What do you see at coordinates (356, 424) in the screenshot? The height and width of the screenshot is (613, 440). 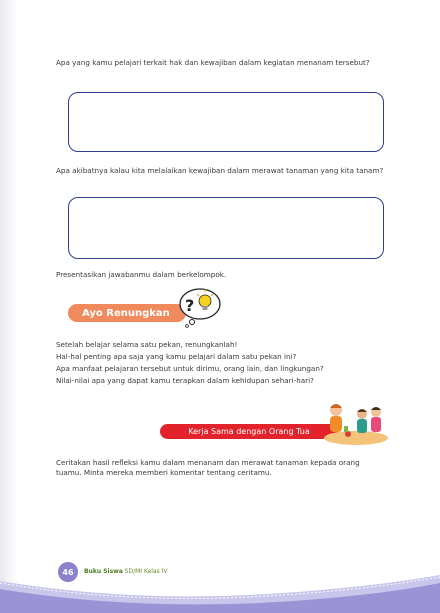 I see `family-illustration` at bounding box center [356, 424].